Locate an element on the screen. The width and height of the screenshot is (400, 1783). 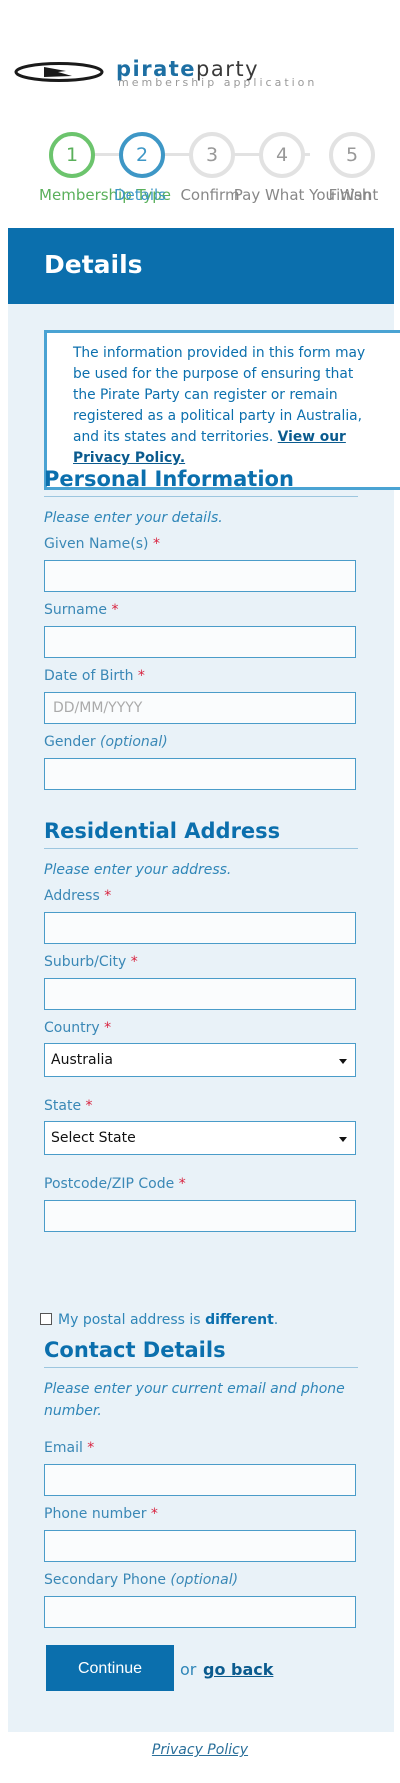
step-4-circle: 4 is located at coordinates (282, 155).